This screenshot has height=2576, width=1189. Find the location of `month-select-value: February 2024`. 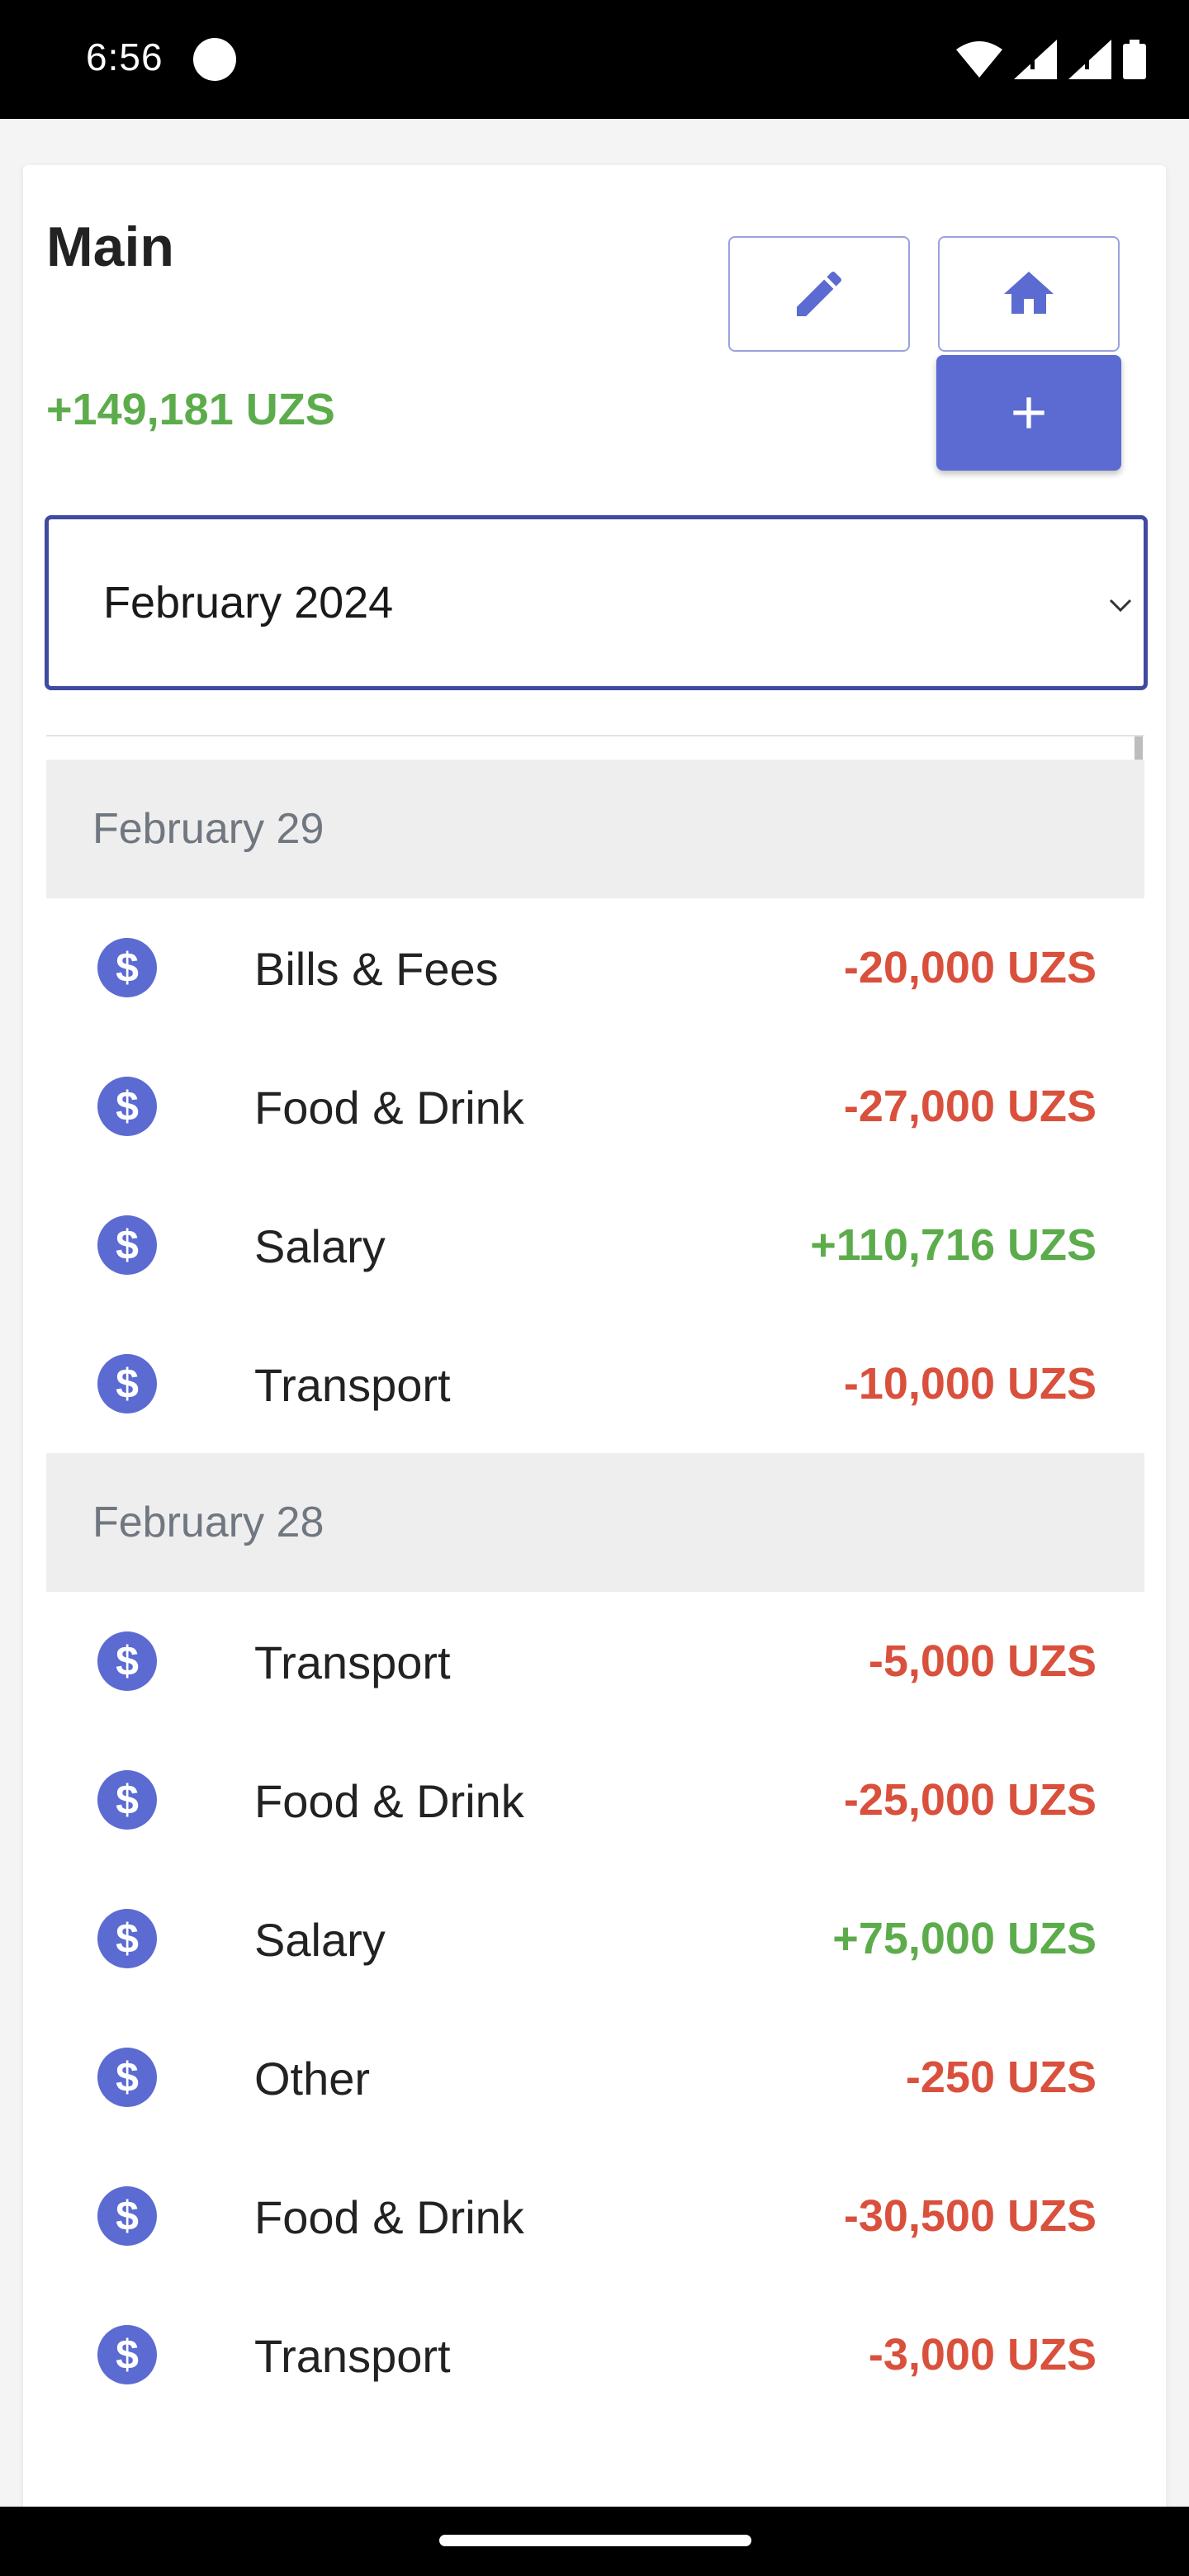

month-select-value: February 2024 is located at coordinates (248, 602).